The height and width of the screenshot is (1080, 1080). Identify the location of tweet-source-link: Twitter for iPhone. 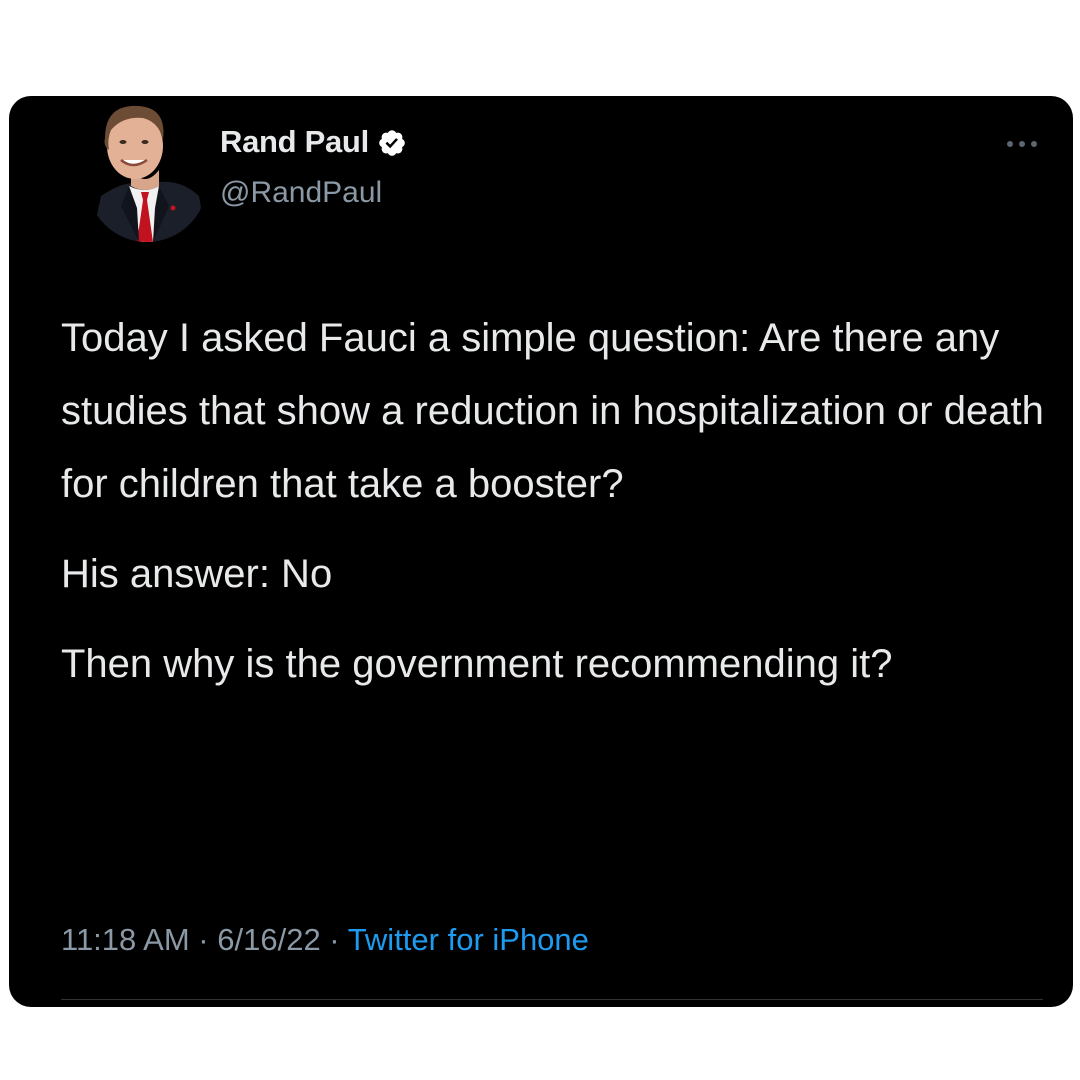
(468, 939).